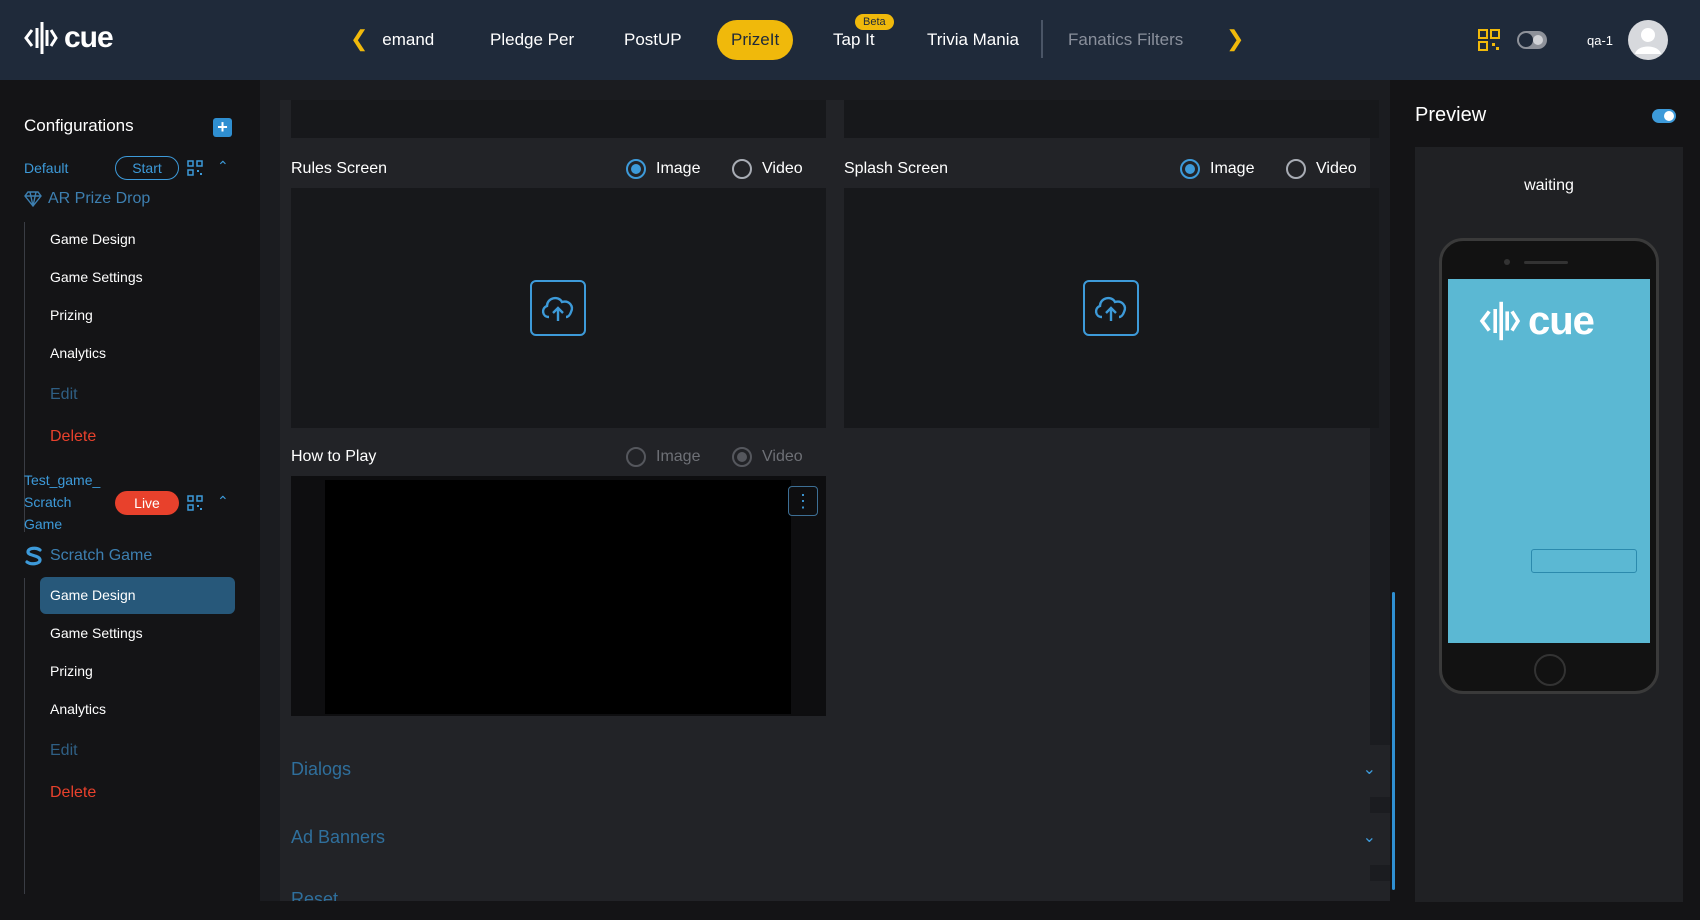 This screenshot has width=1700, height=920. Describe the element at coordinates (1507, 262) in the screenshot. I see `phone-camera` at that location.